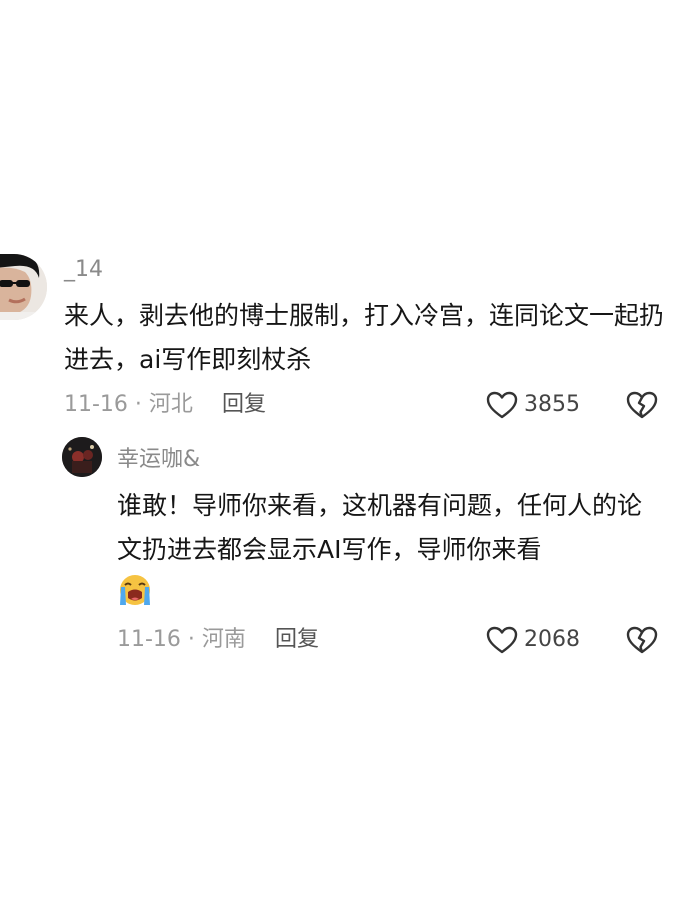 The image size is (690, 920). I want to click on user-avatar, so click(82, 457).